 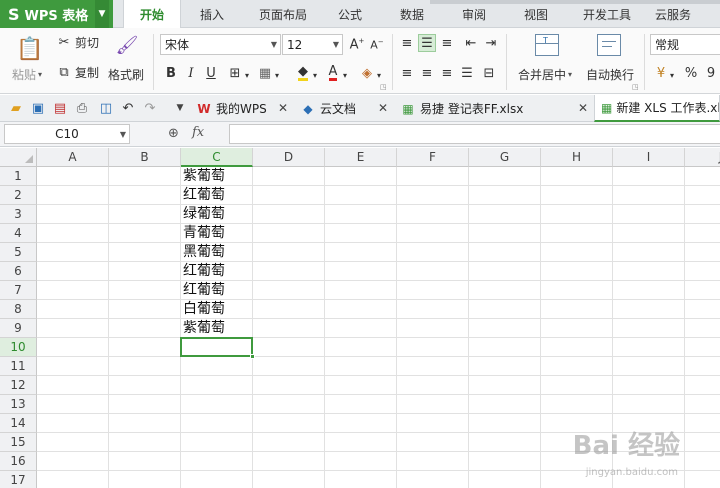 What do you see at coordinates (433, 423) in the screenshot?
I see `cell-f14` at bounding box center [433, 423].